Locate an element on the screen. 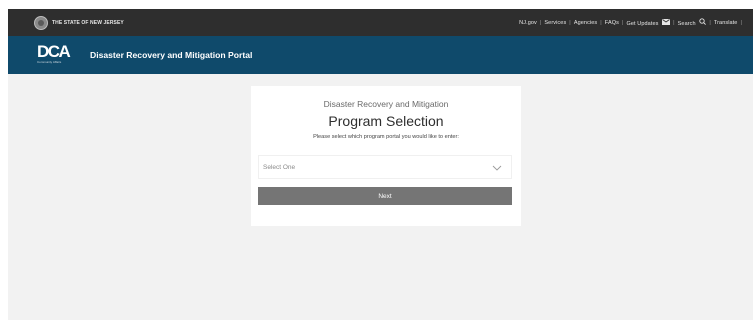 The width and height of the screenshot is (755, 320). program-select: Select One is located at coordinates (385, 167).